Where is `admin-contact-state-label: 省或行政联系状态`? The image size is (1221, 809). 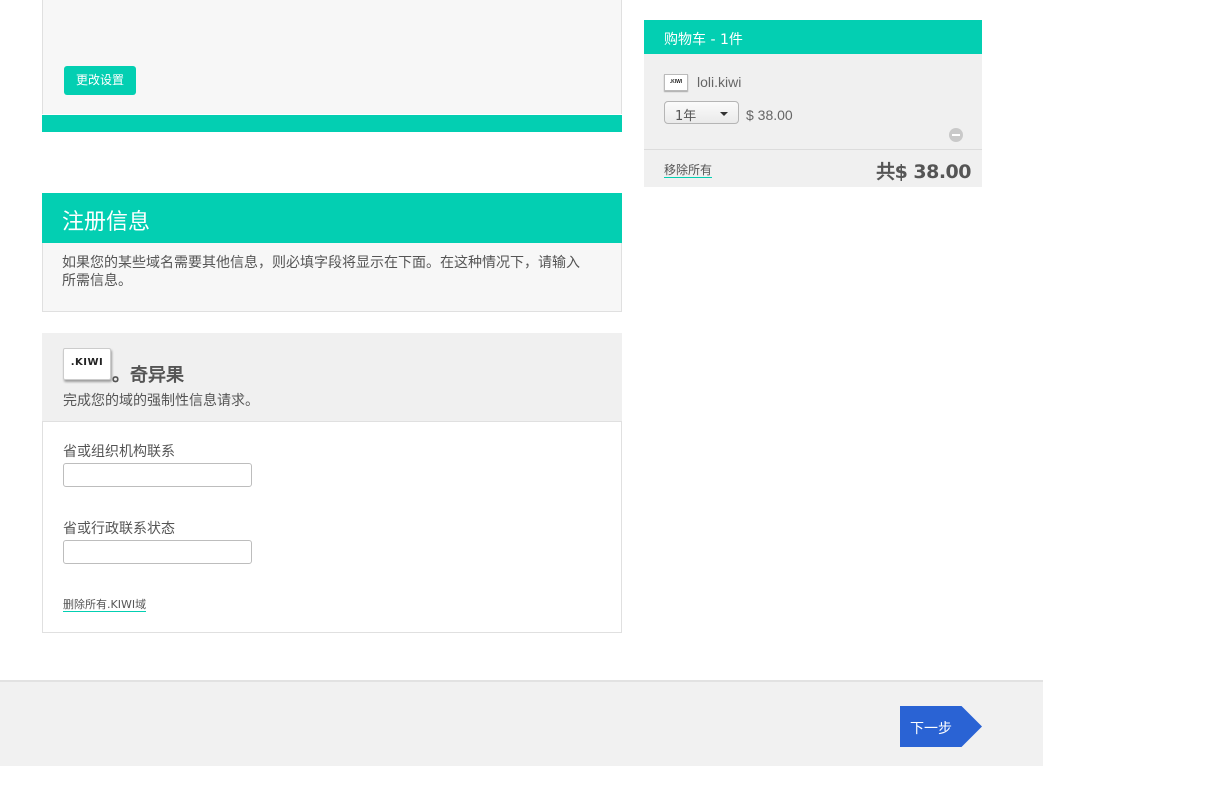 admin-contact-state-label: 省或行政联系状态 is located at coordinates (119, 529).